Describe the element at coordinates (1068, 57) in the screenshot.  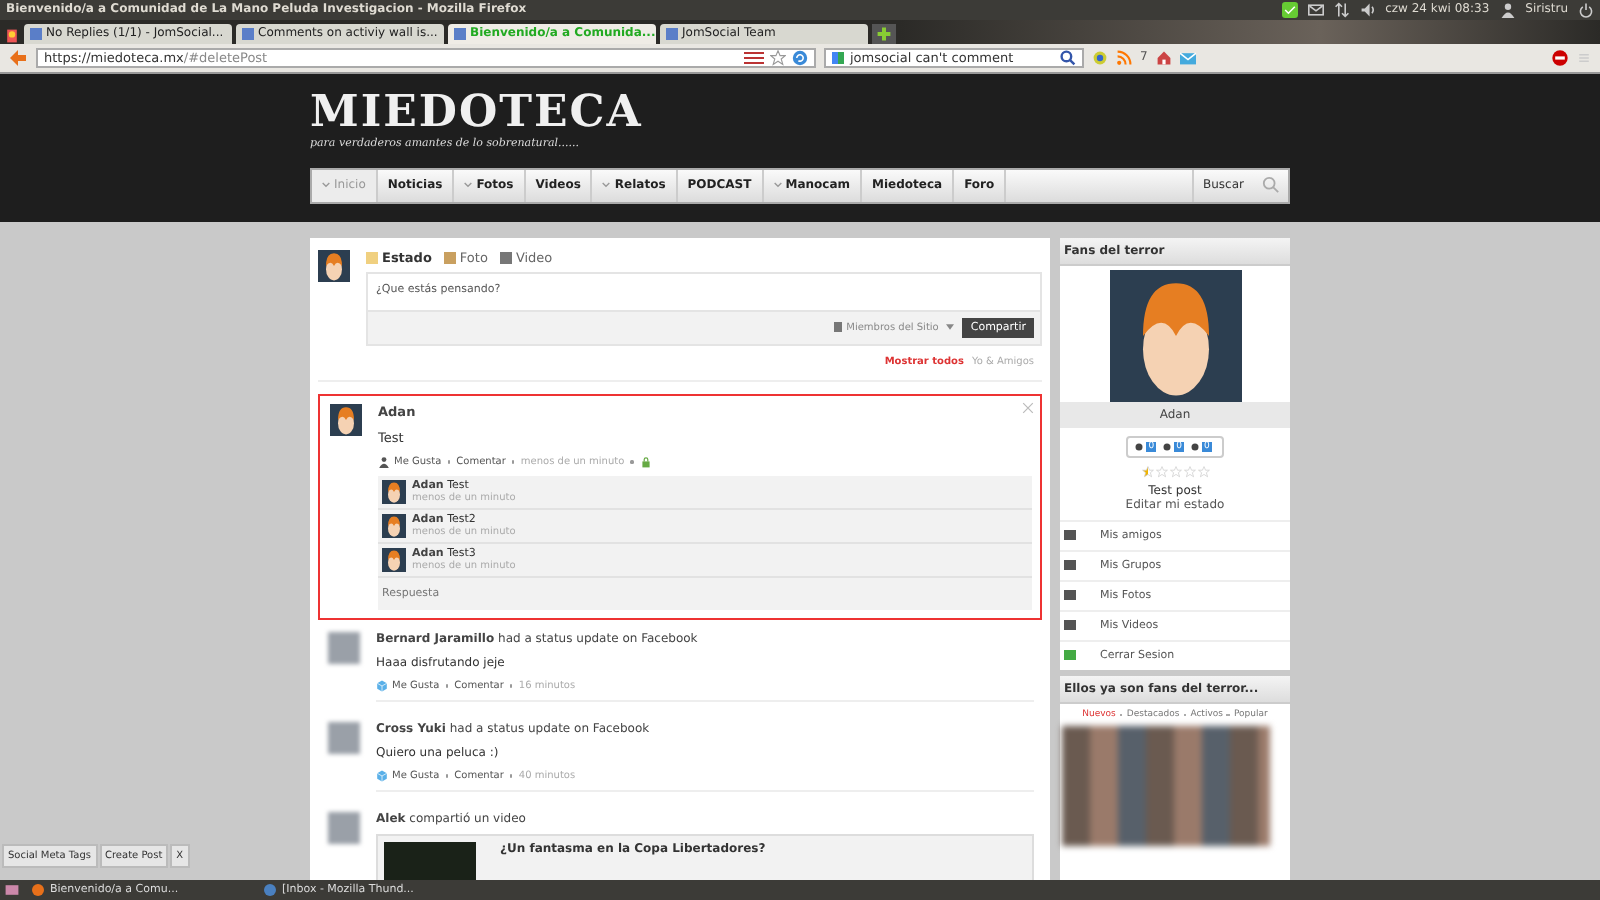
I see `search-icon` at that location.